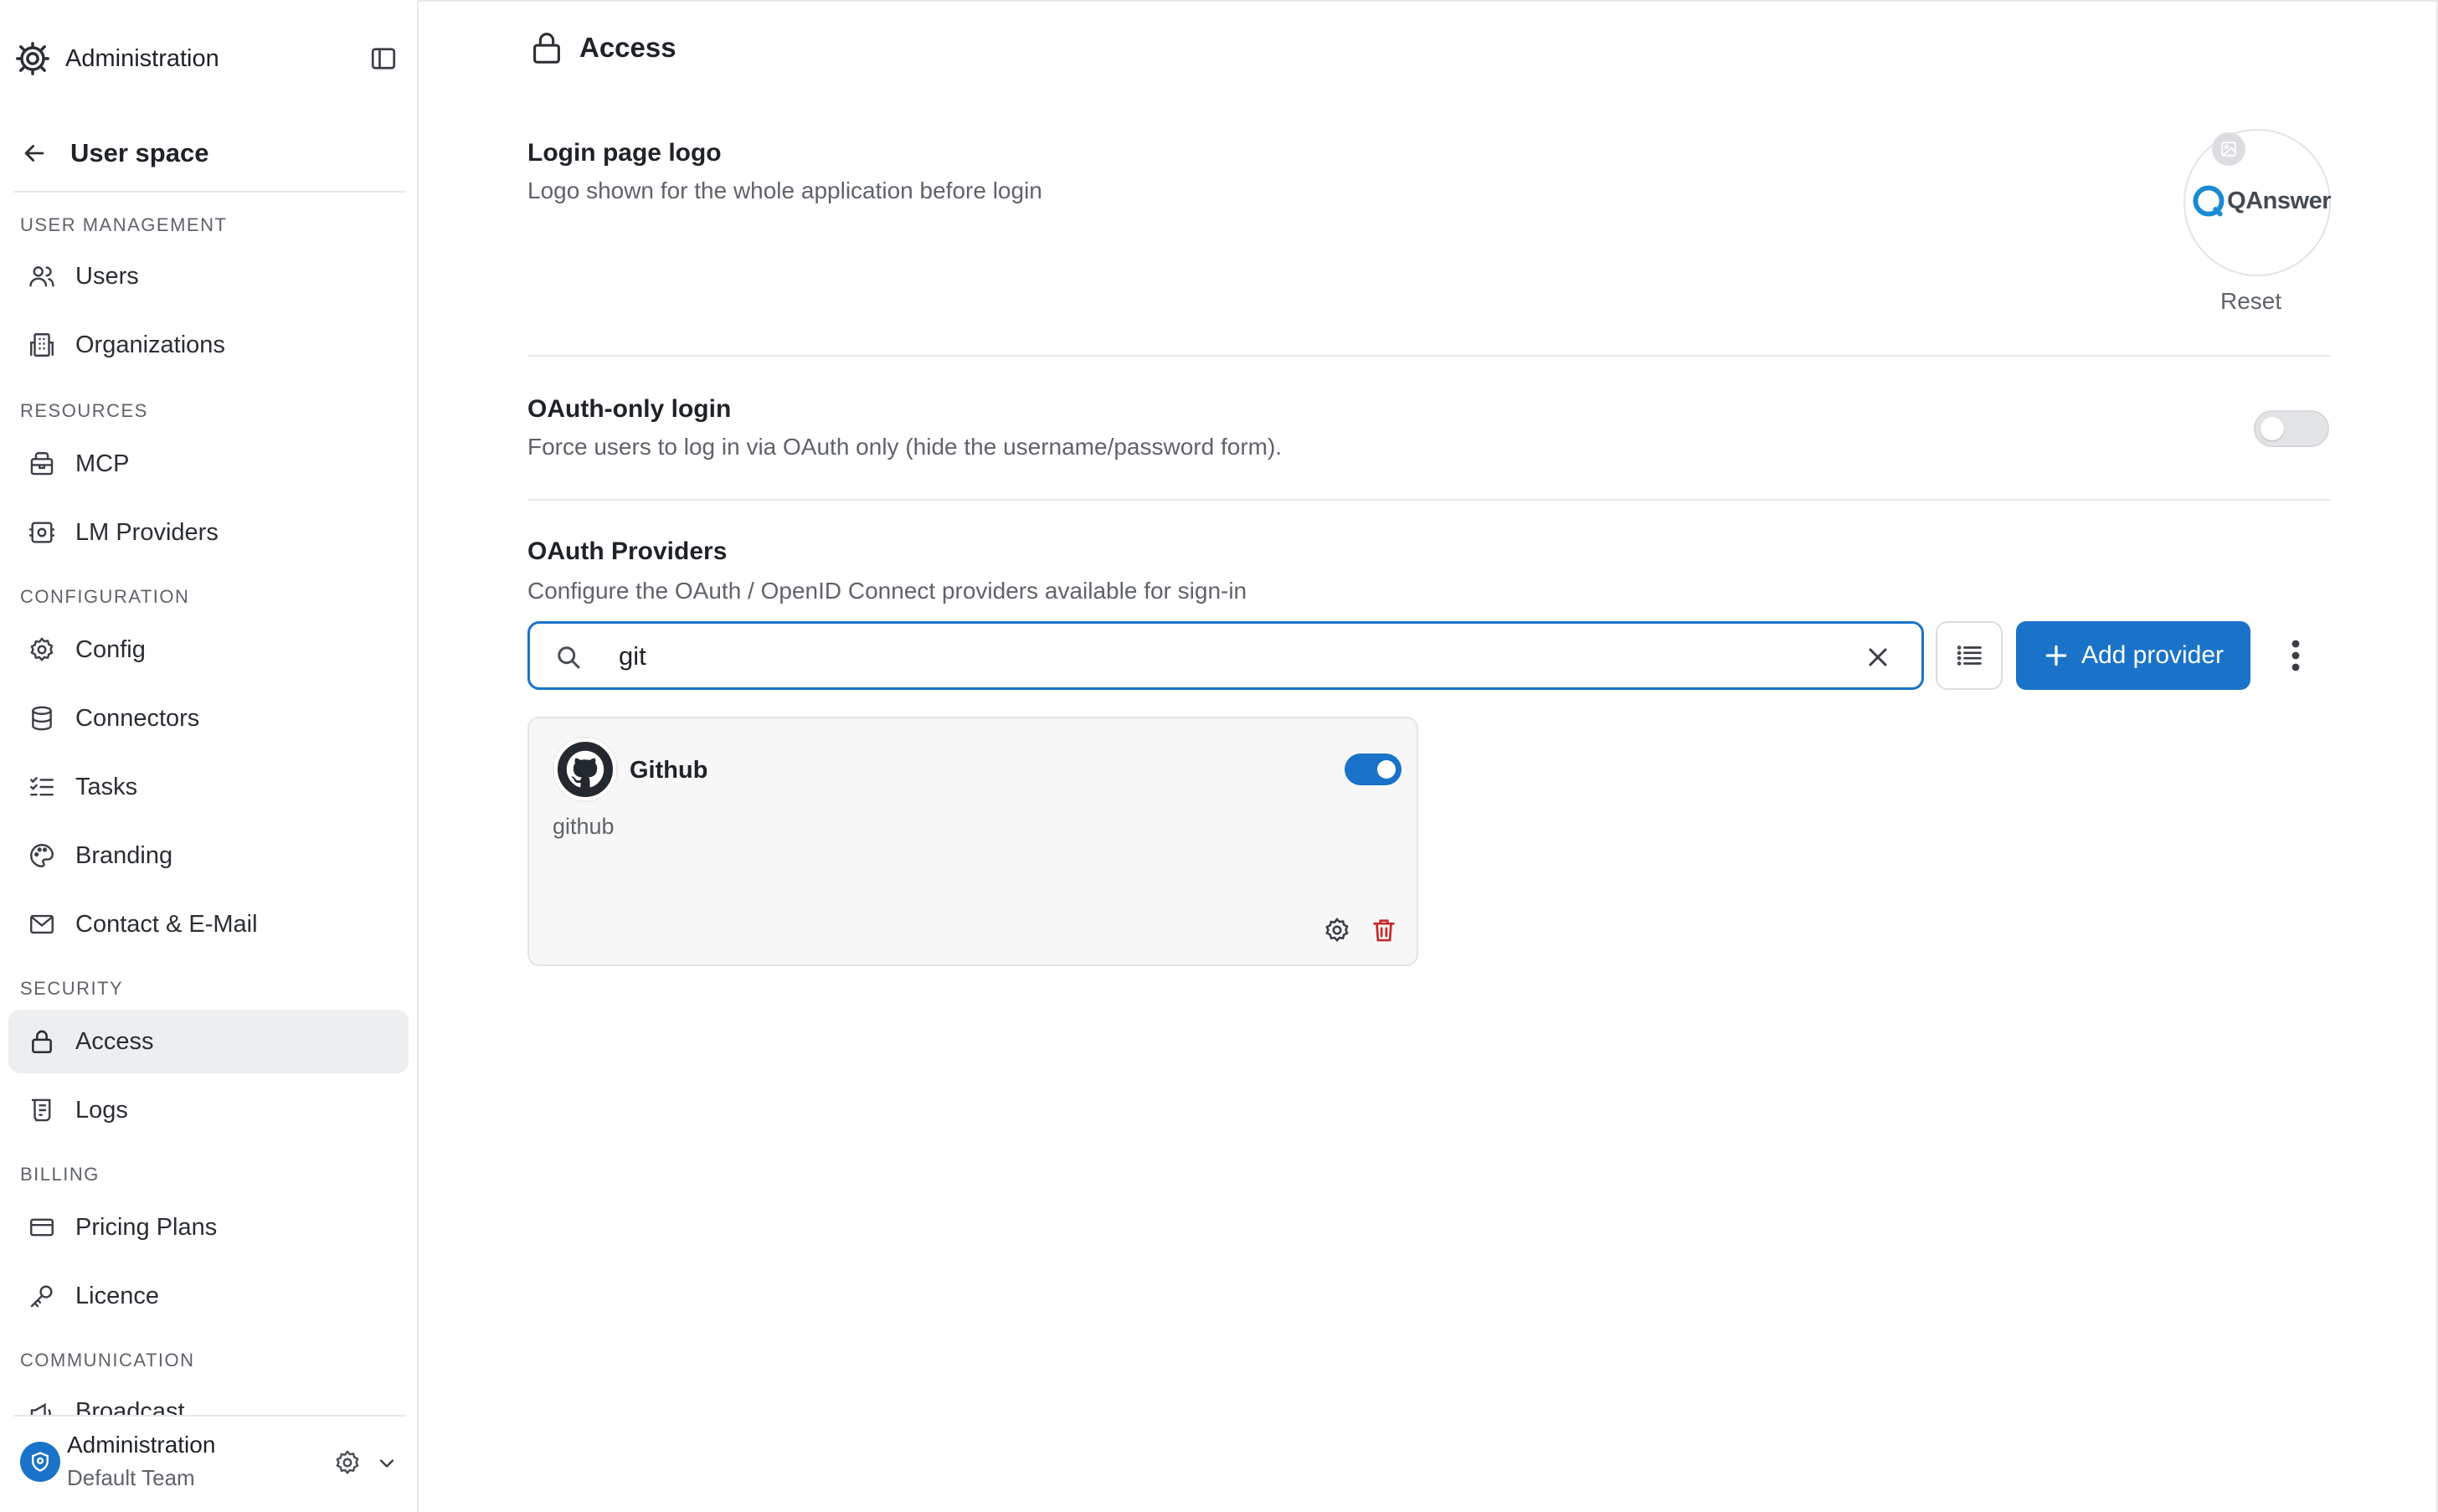 The width and height of the screenshot is (2438, 1512). What do you see at coordinates (42, 855) in the screenshot?
I see `palette-icon` at bounding box center [42, 855].